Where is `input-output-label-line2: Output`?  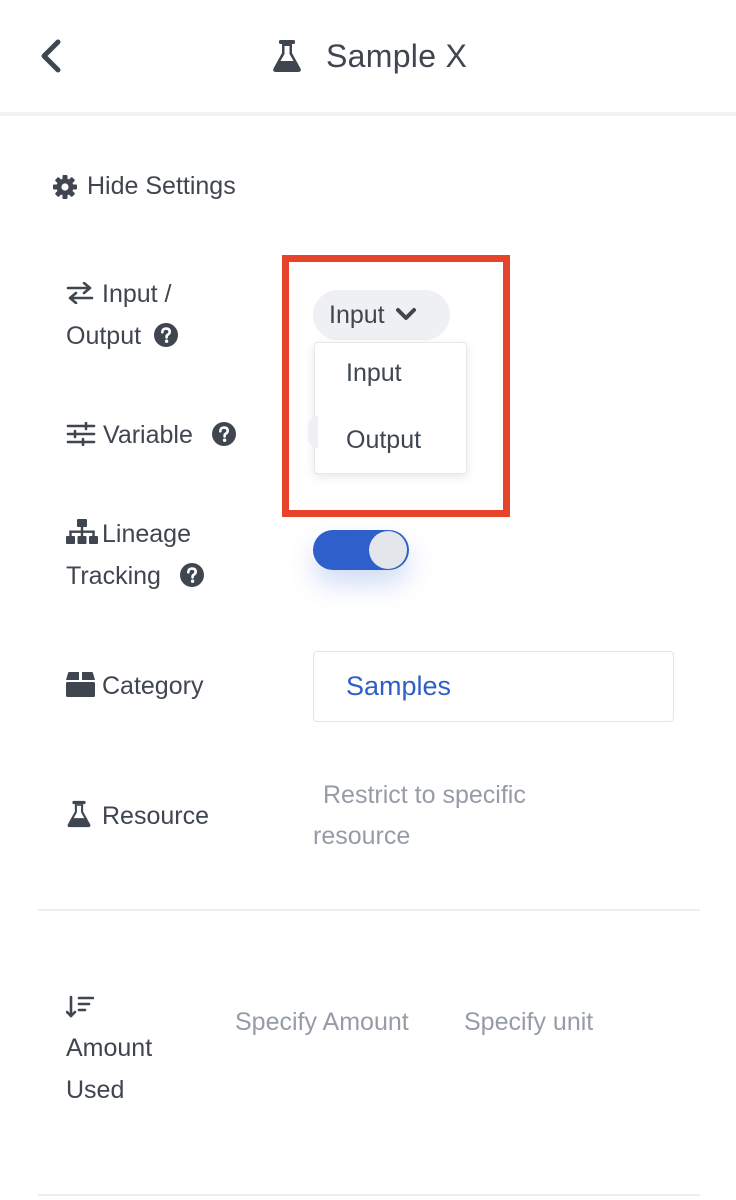
input-output-label-line2: Output is located at coordinates (104, 336).